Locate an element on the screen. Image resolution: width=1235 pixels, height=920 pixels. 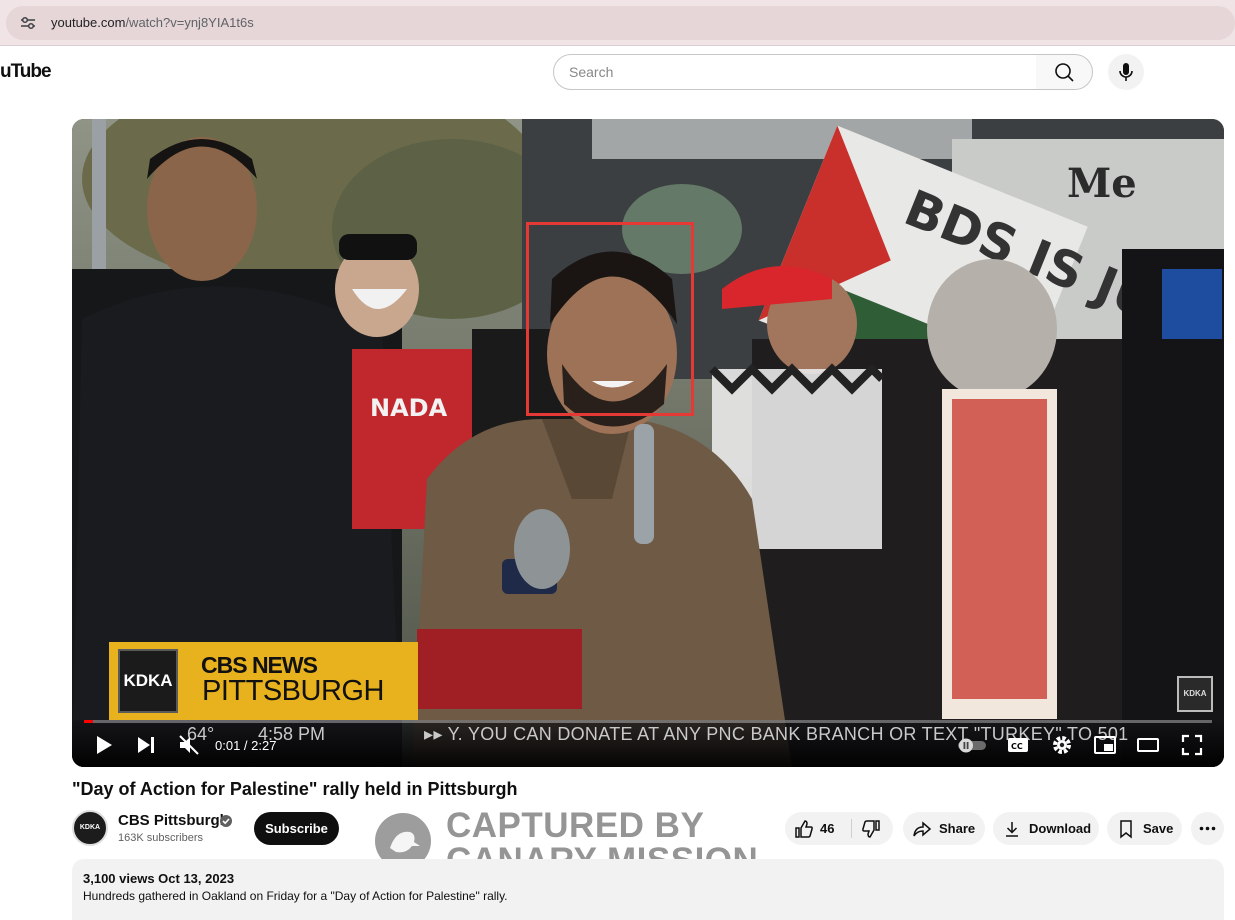
news-city: PITTSBURGH is located at coordinates (293, 691).